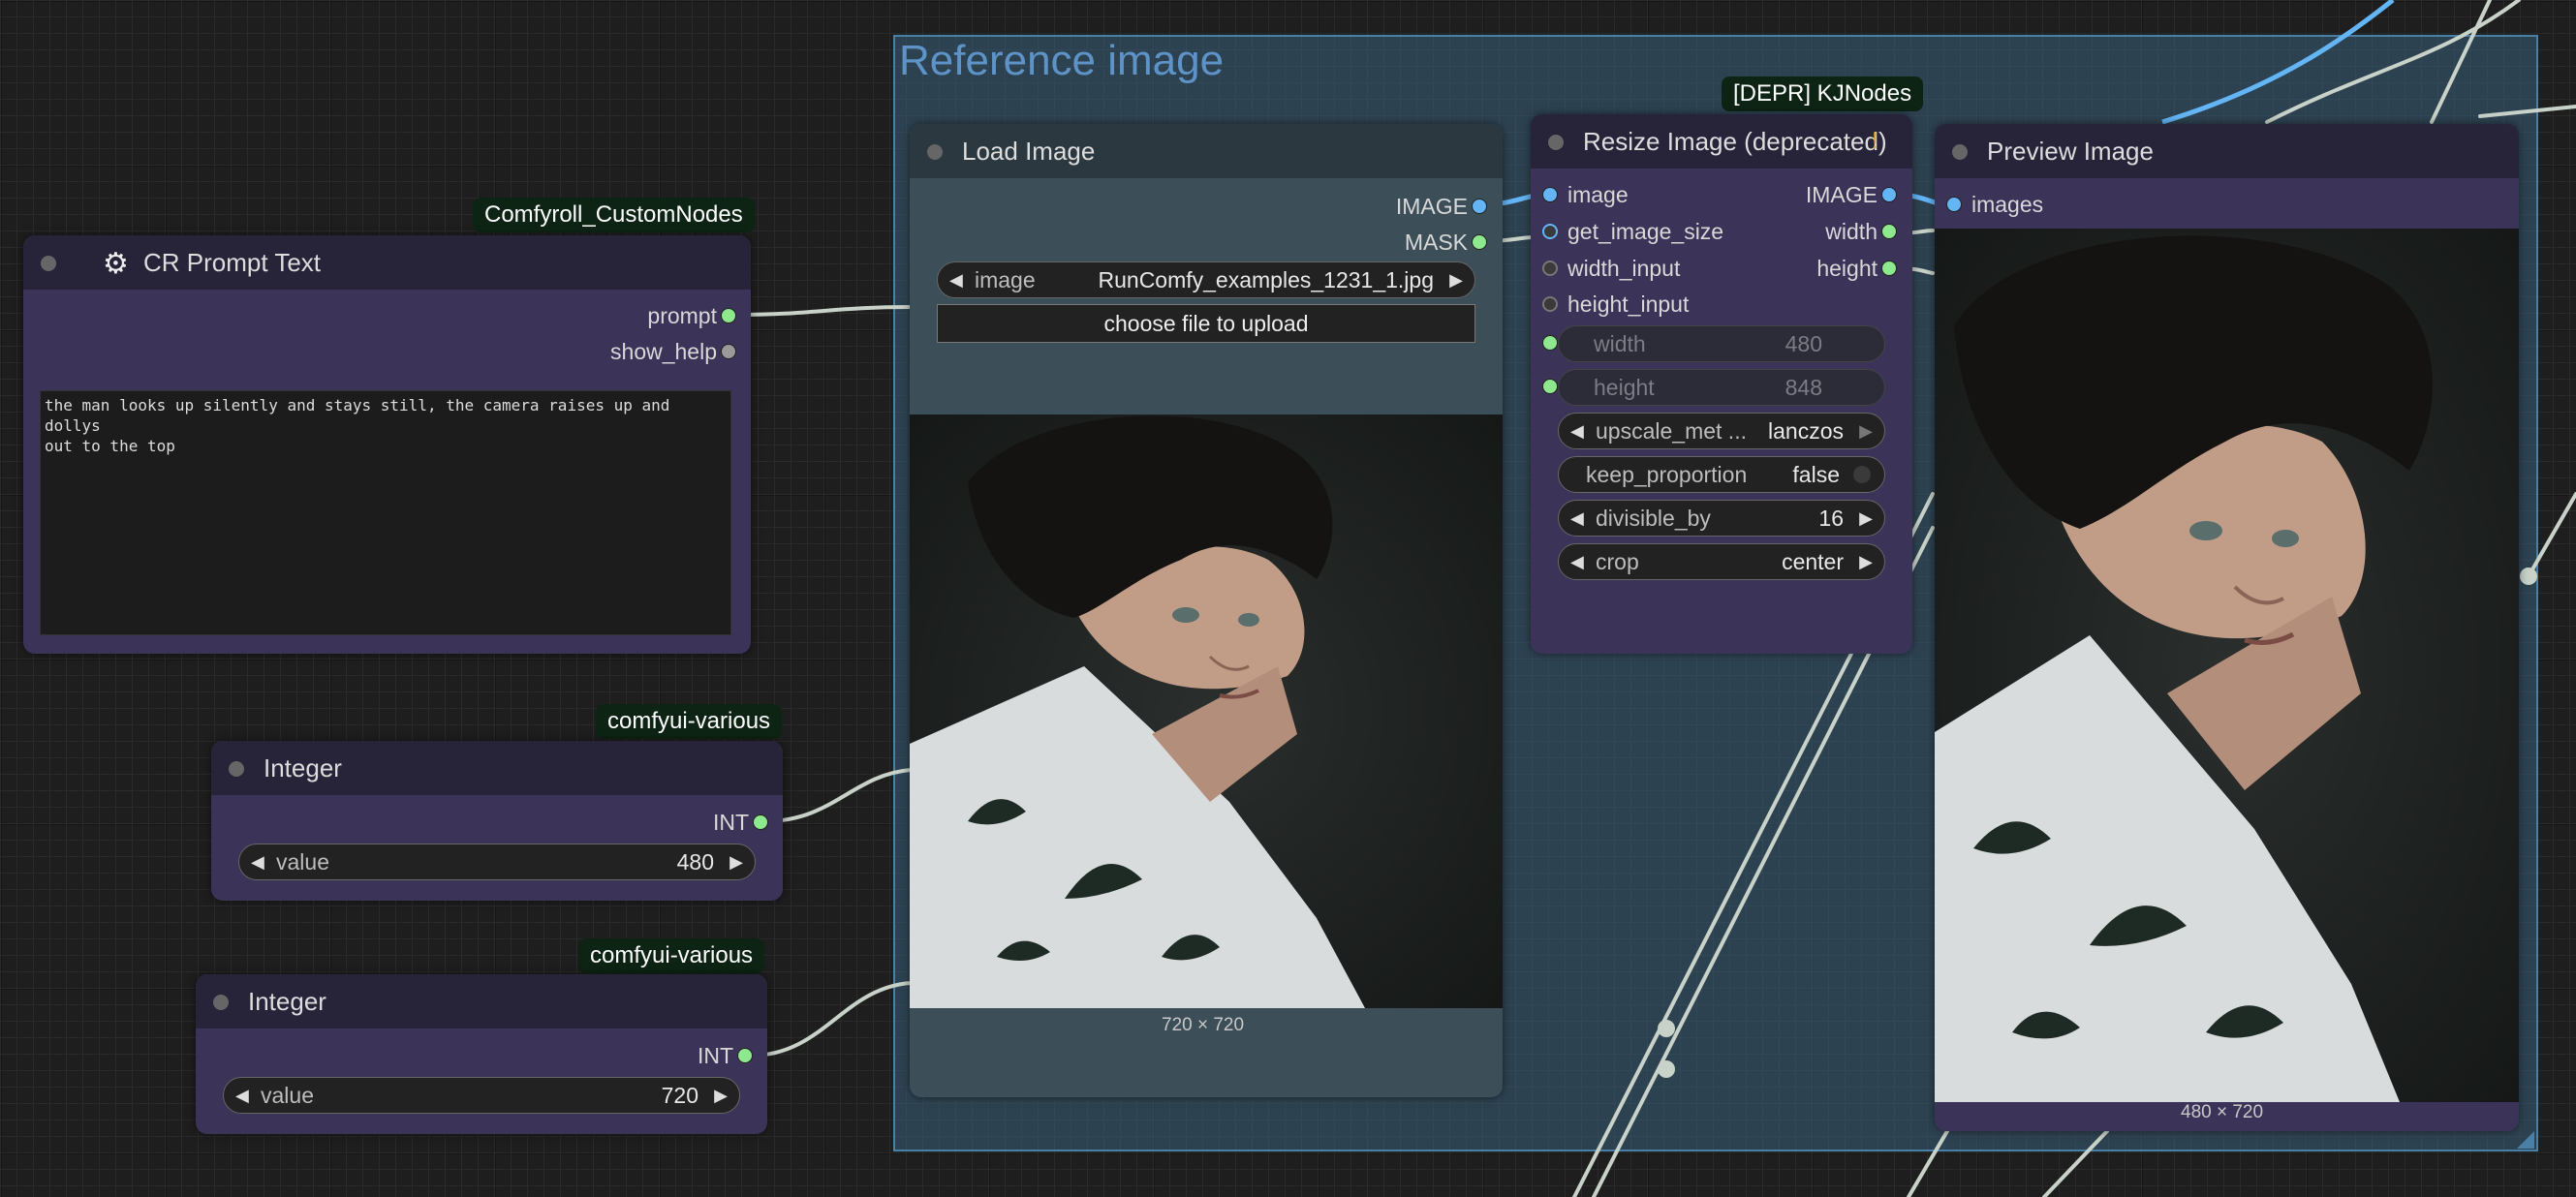 This screenshot has height=1197, width=2576. Describe the element at coordinates (1823, 94) in the screenshot. I see `kjnodes-badge: [DEPR] KJNodes` at that location.